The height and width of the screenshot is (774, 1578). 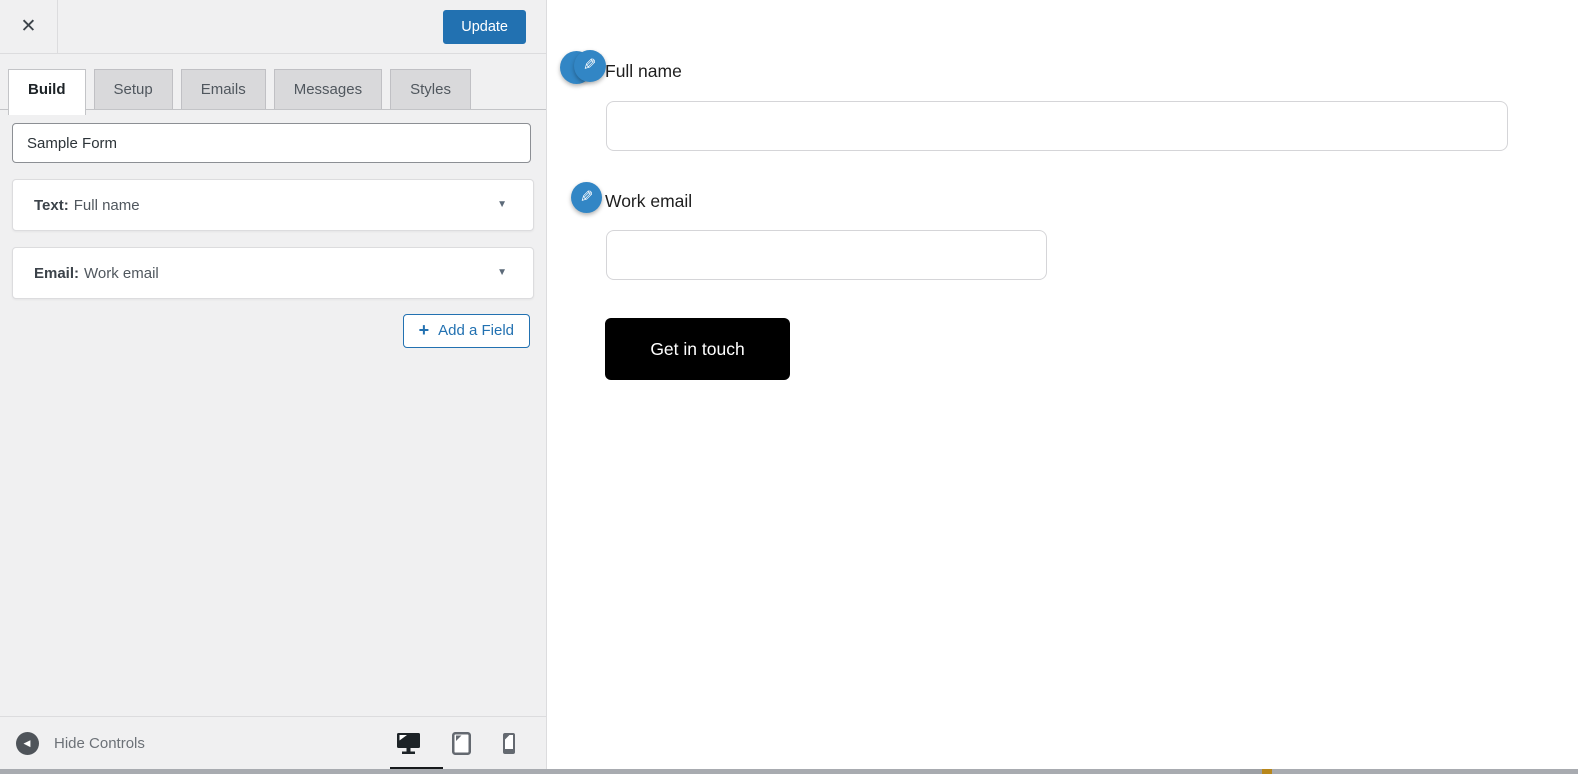 What do you see at coordinates (57, 273) in the screenshot?
I see `field-type-label: Email:` at bounding box center [57, 273].